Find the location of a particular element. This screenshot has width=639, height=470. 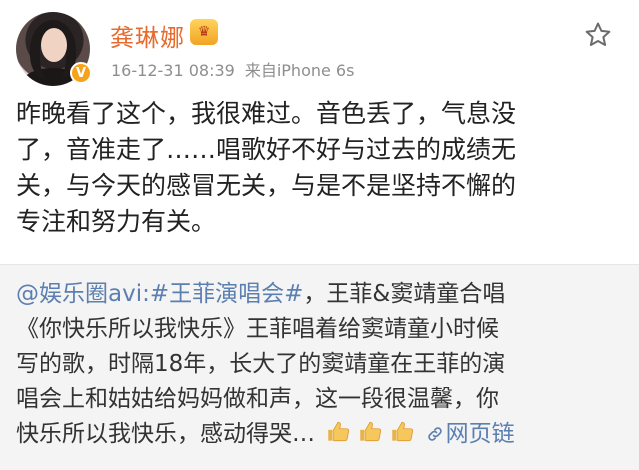

post-content-line: 了，音准走了……唱歌好不好与过去的成绩无 is located at coordinates (266, 149).